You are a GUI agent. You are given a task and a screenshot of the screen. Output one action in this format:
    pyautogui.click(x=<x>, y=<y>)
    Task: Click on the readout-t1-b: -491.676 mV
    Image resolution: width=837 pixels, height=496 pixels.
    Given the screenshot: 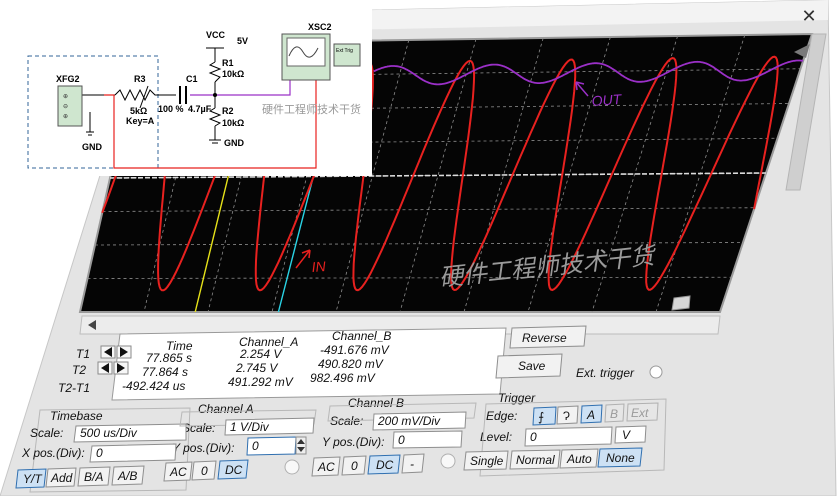 What is the action you would take?
    pyautogui.click(x=355, y=350)
    